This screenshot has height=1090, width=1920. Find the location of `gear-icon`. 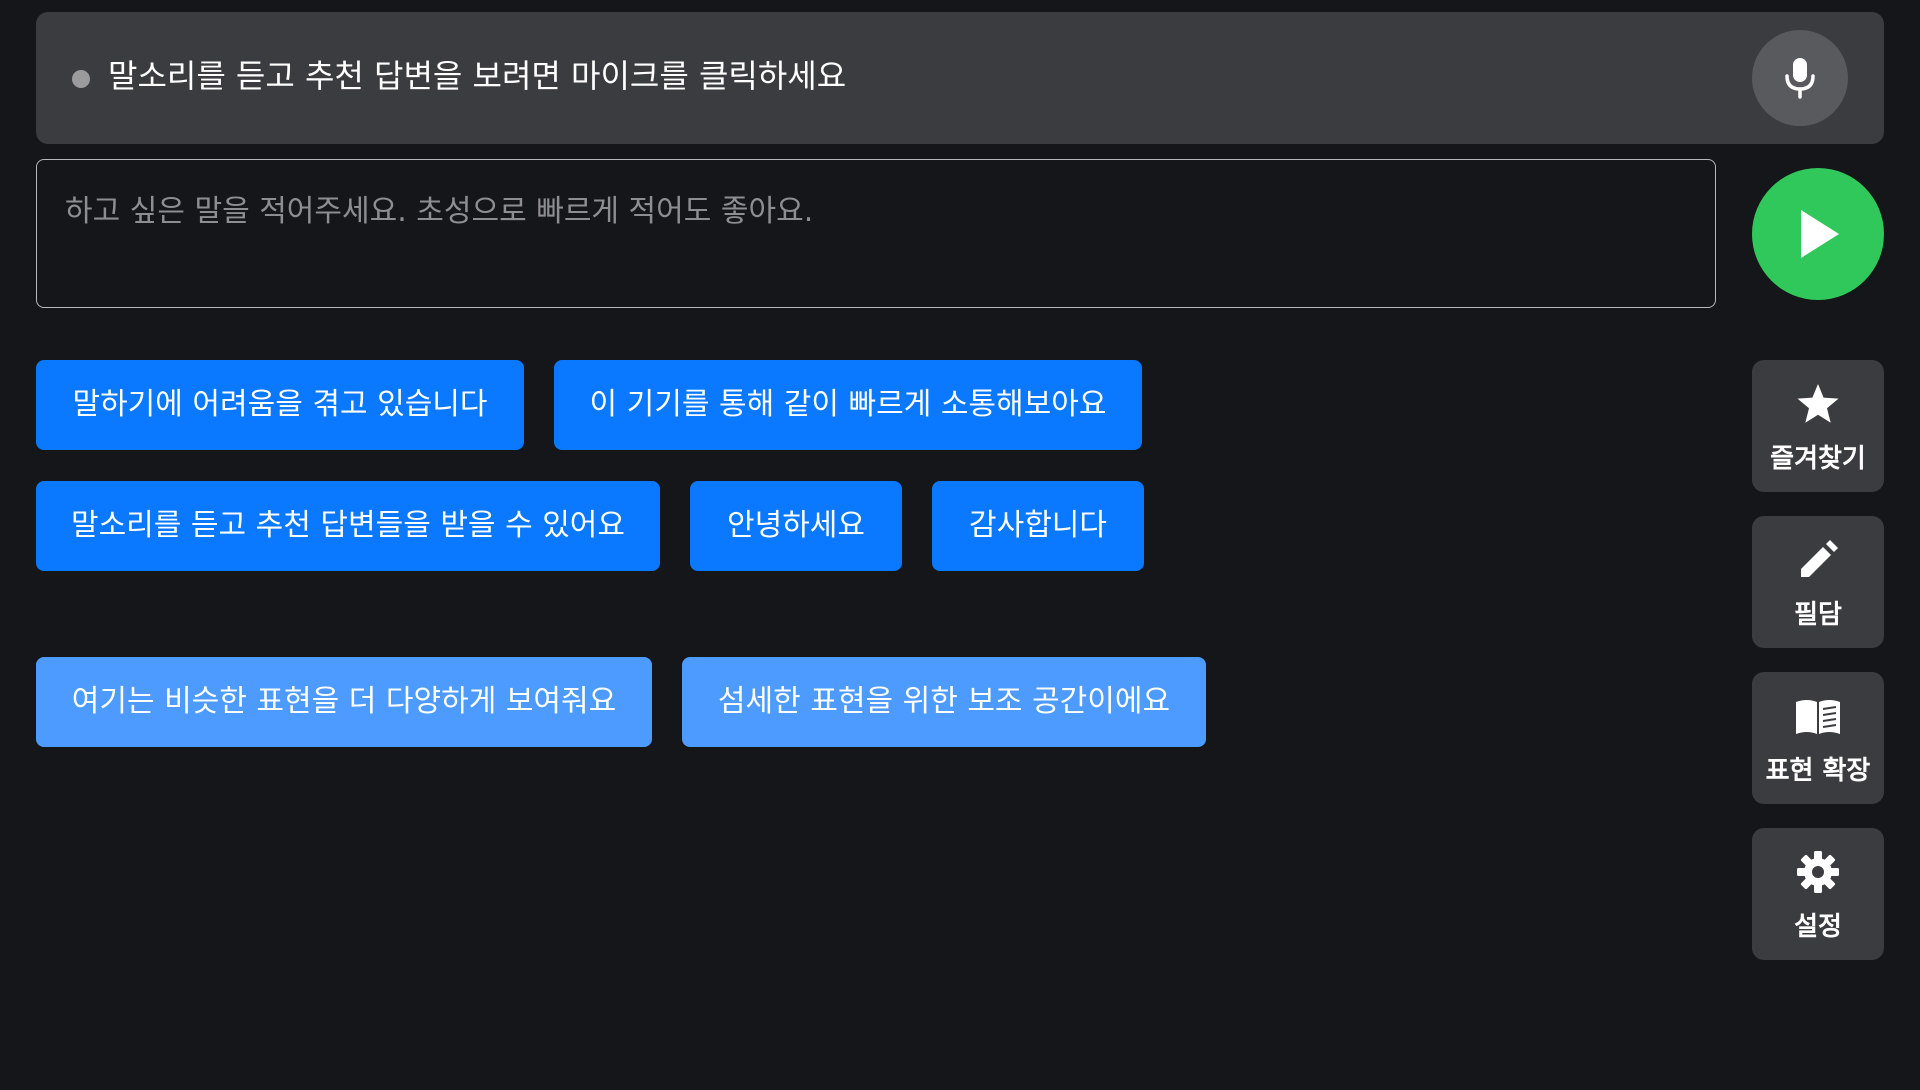

gear-icon is located at coordinates (1818, 872).